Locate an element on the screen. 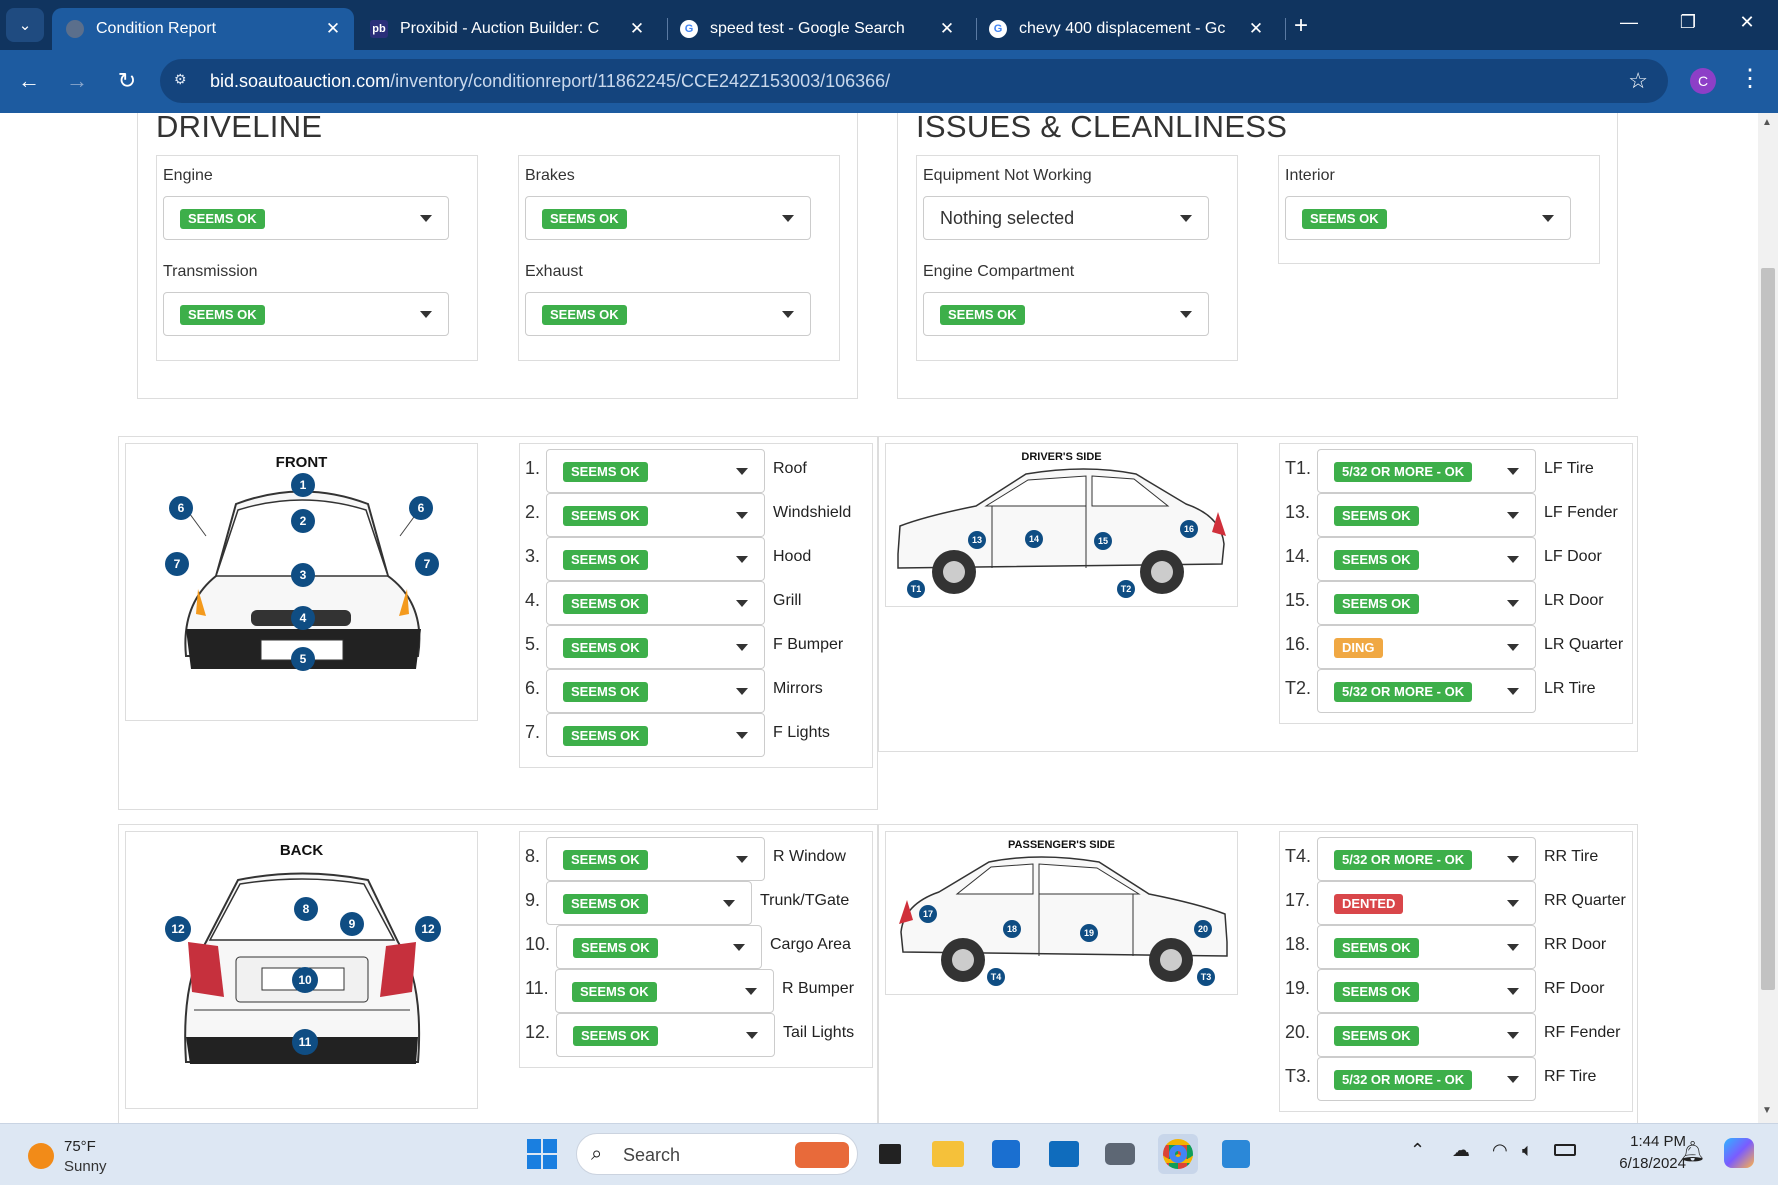 This screenshot has height=1185, width=1778. camera-button is located at coordinates (1120, 1154).